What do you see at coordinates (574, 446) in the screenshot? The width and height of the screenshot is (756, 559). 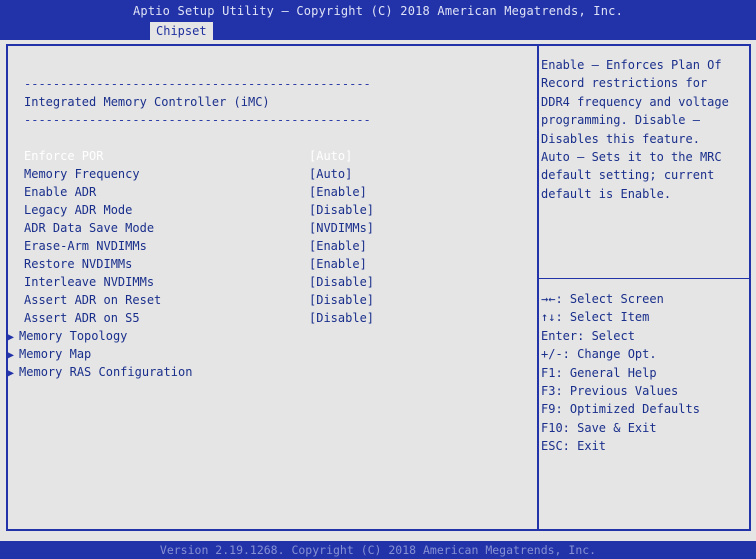 I see `key-hint-exit: ESC: Exit` at bounding box center [574, 446].